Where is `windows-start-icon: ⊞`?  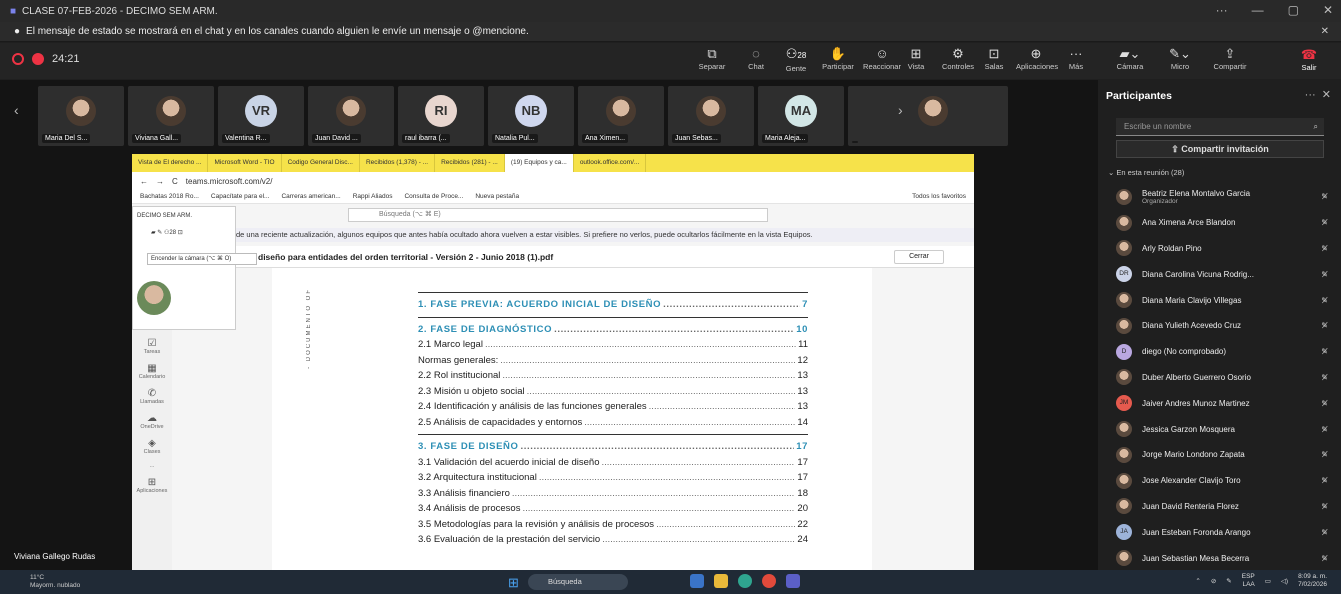 windows-start-icon: ⊞ is located at coordinates (513, 583).